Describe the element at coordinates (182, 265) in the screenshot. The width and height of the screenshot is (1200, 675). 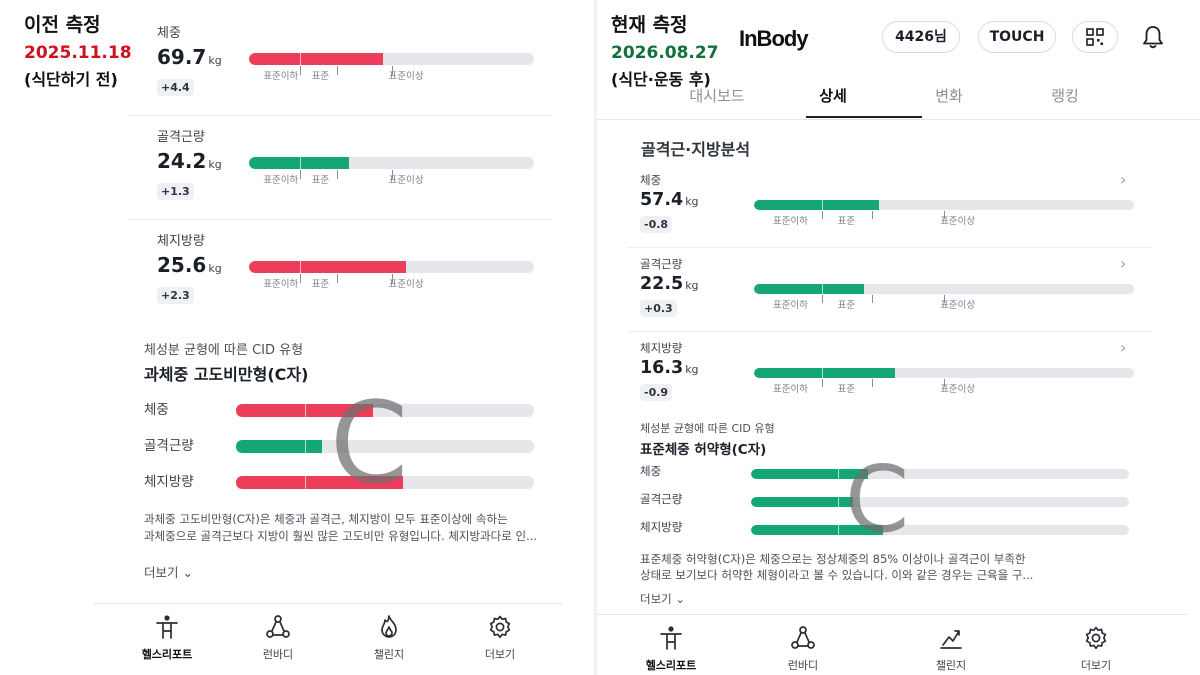
I see `metric-number: 25.6` at that location.